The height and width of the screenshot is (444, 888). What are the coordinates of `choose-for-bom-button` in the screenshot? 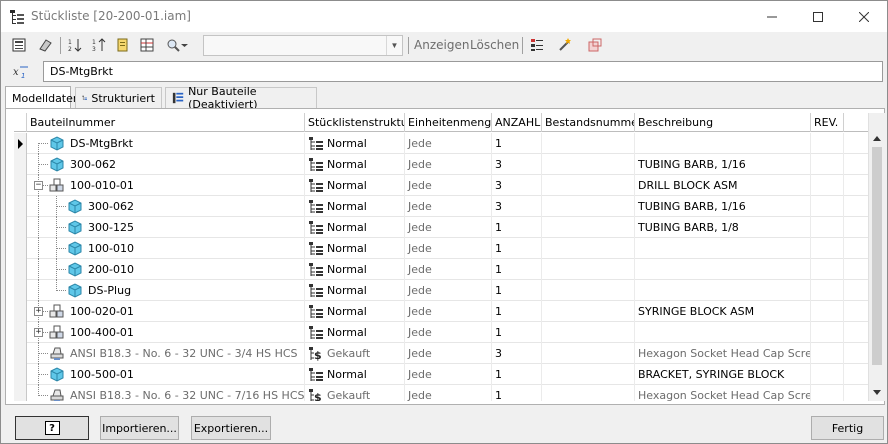 It's located at (19, 45).